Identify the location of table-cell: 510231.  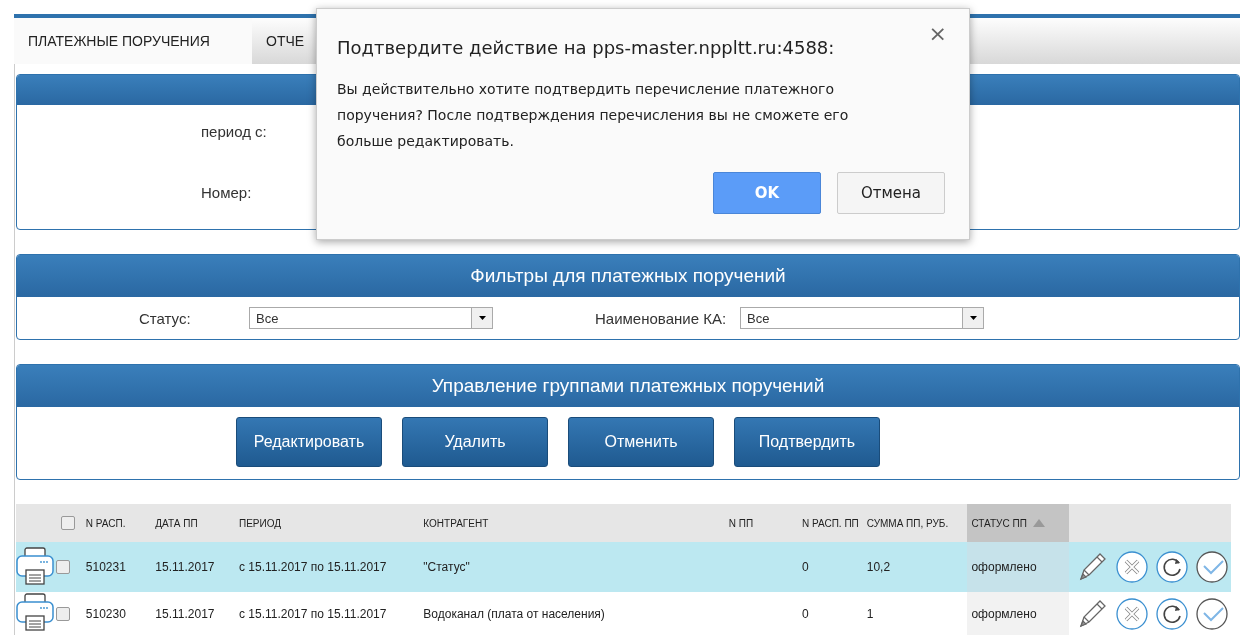
(105, 567).